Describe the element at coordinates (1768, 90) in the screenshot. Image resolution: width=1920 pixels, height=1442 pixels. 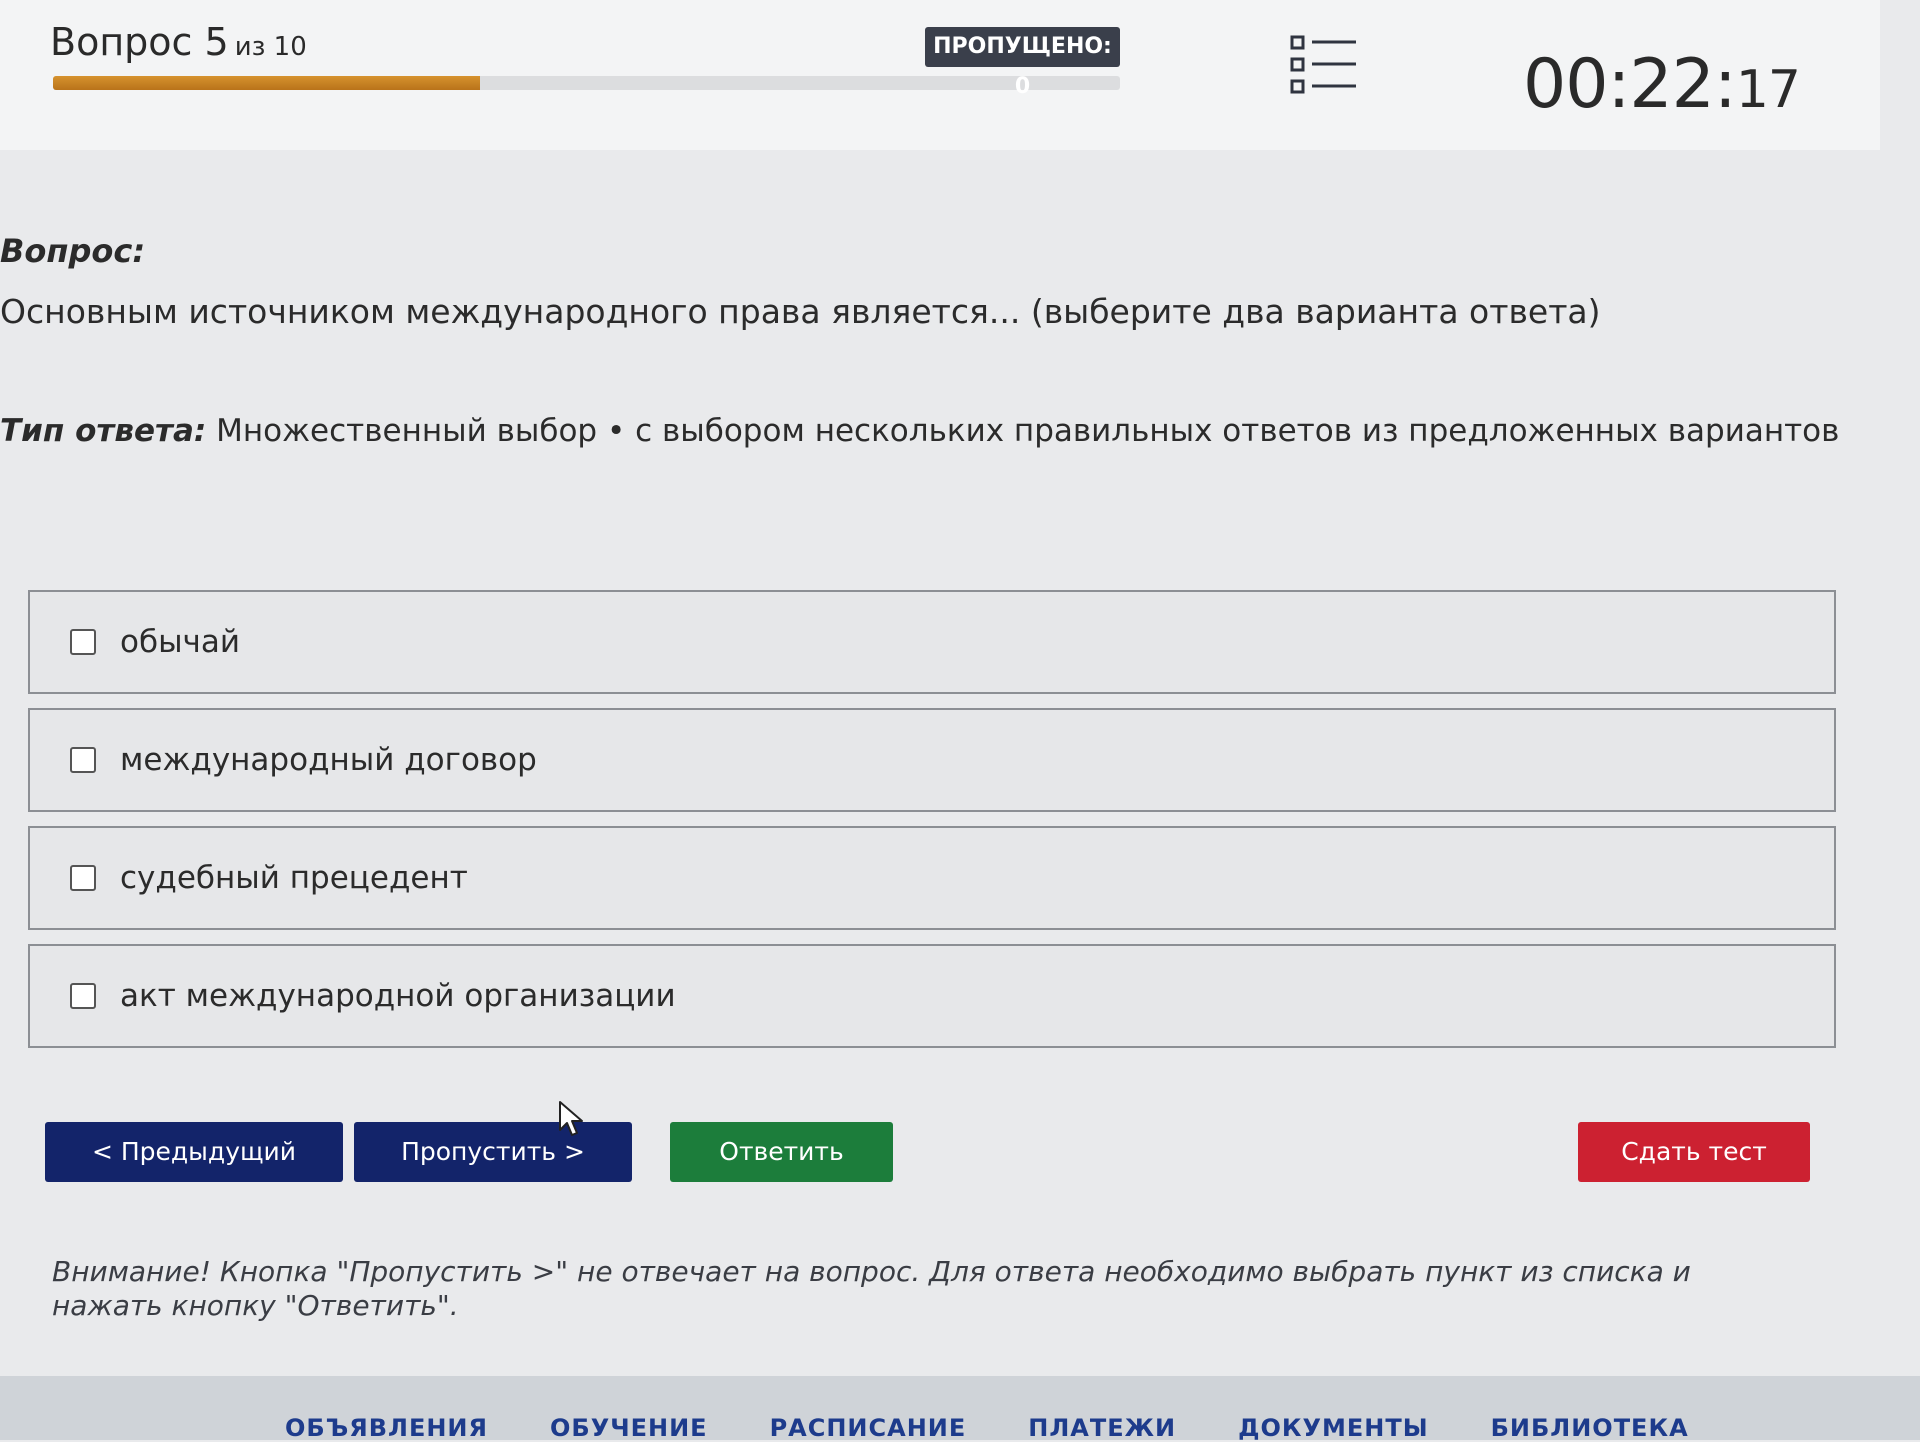
I see `timer-seconds: 17` at that location.